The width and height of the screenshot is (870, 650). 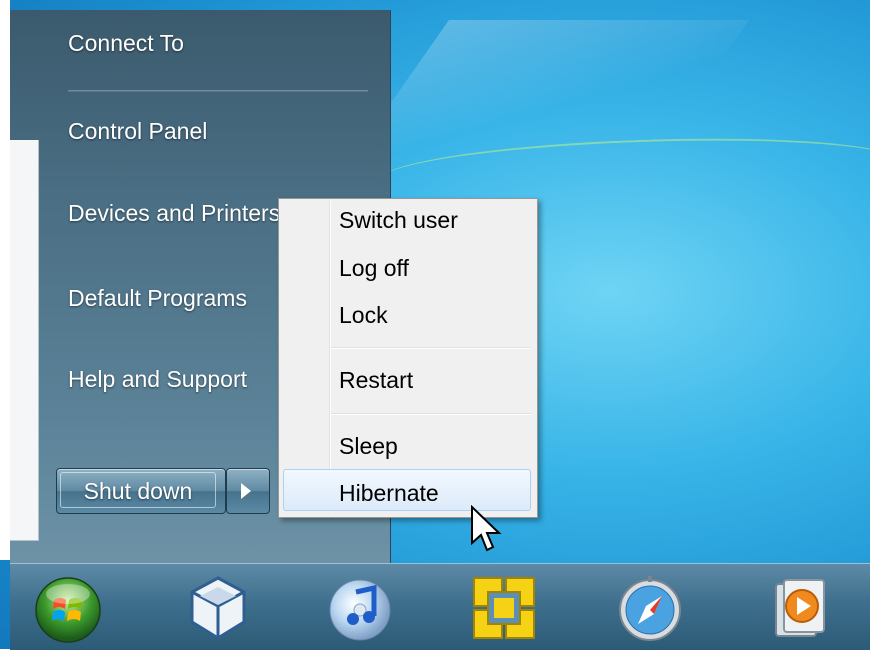 What do you see at coordinates (504, 608) in the screenshot?
I see `vmware-icon` at bounding box center [504, 608].